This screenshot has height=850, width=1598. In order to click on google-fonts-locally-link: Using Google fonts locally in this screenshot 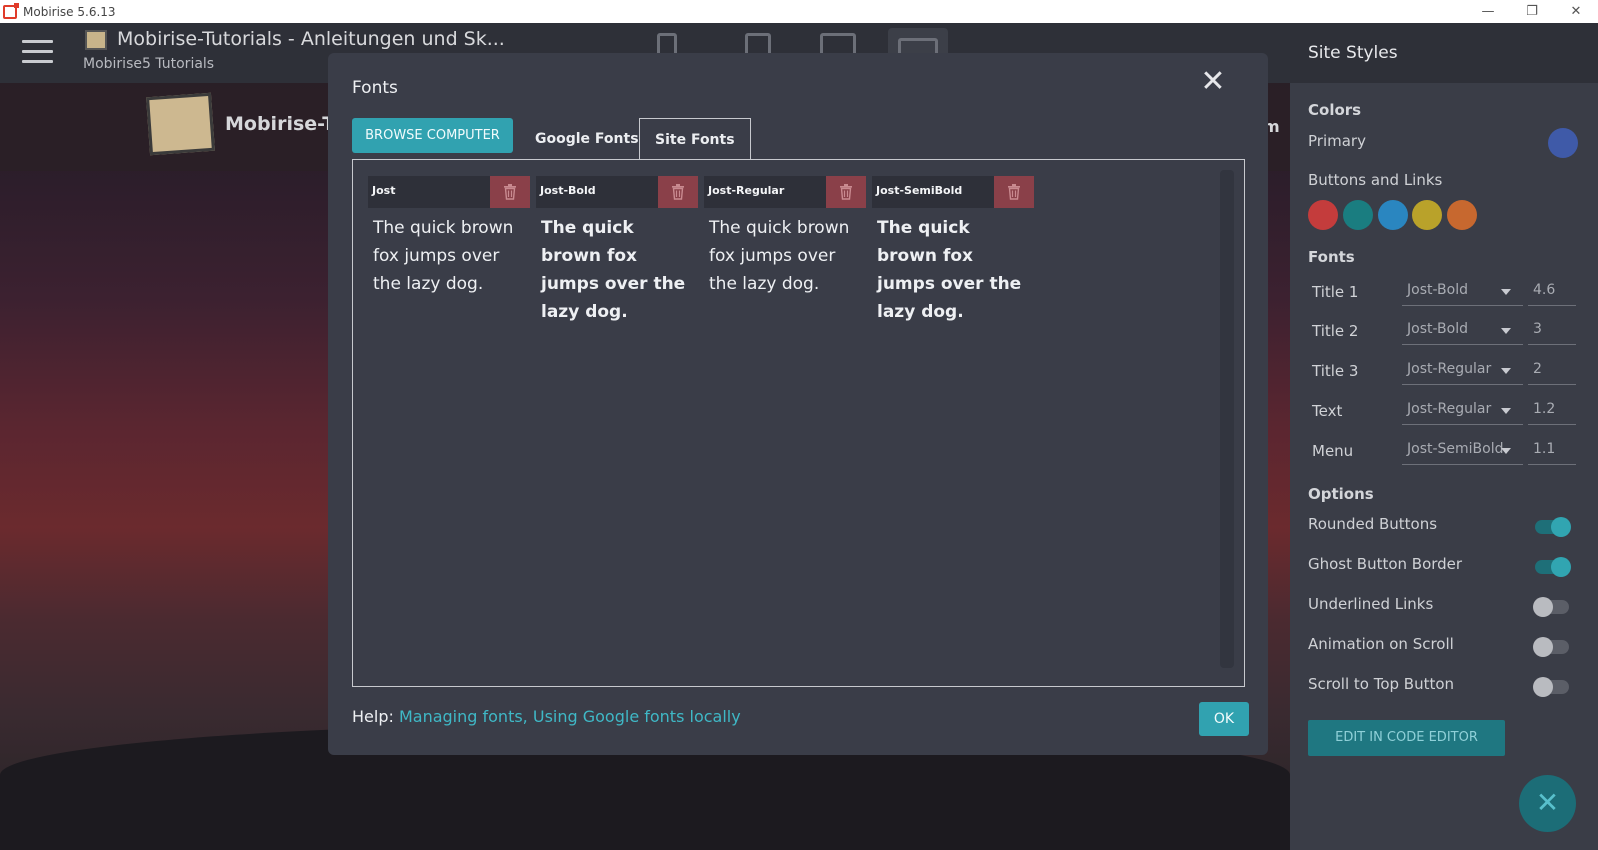, I will do `click(637, 716)`.